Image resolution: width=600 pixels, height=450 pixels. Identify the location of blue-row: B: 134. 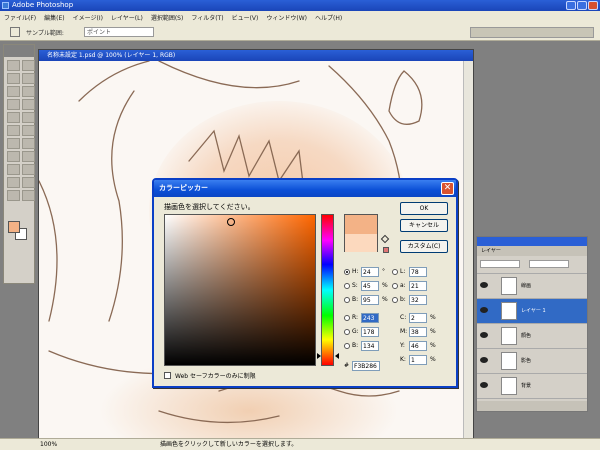
(368, 346).